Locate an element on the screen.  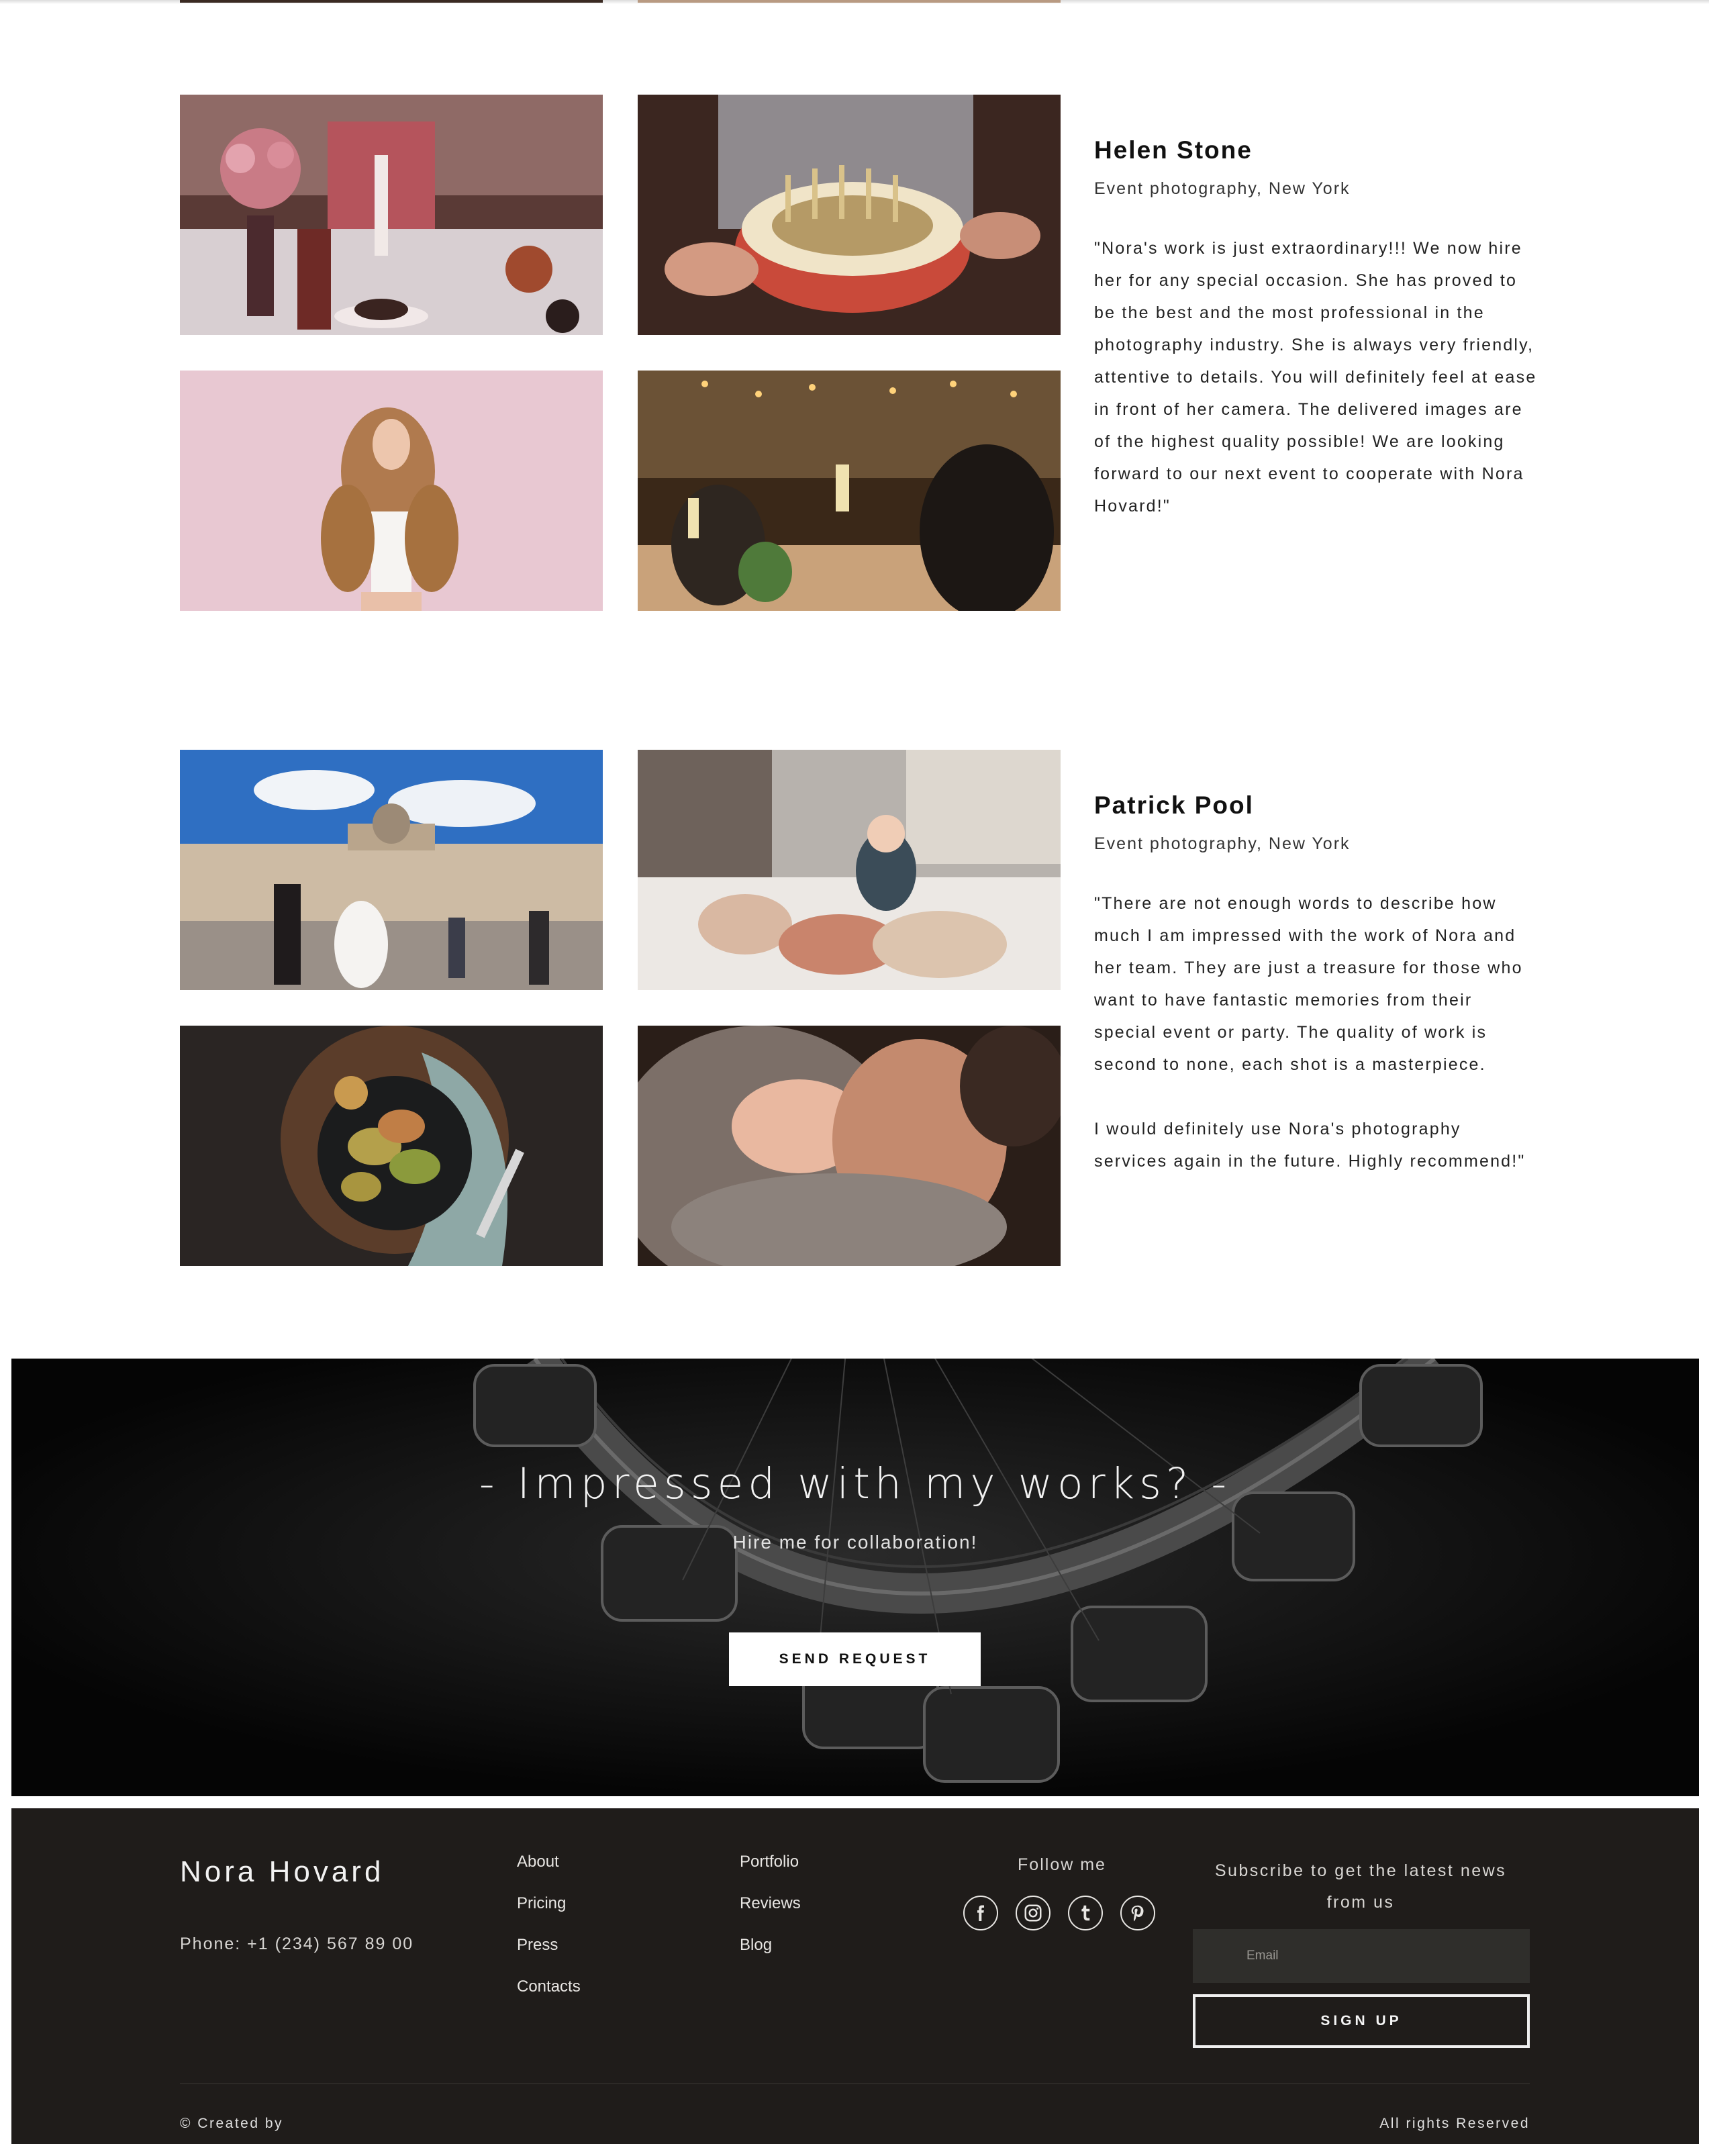
all-rights-reserved: All rights Reserved is located at coordinates (1454, 2124).